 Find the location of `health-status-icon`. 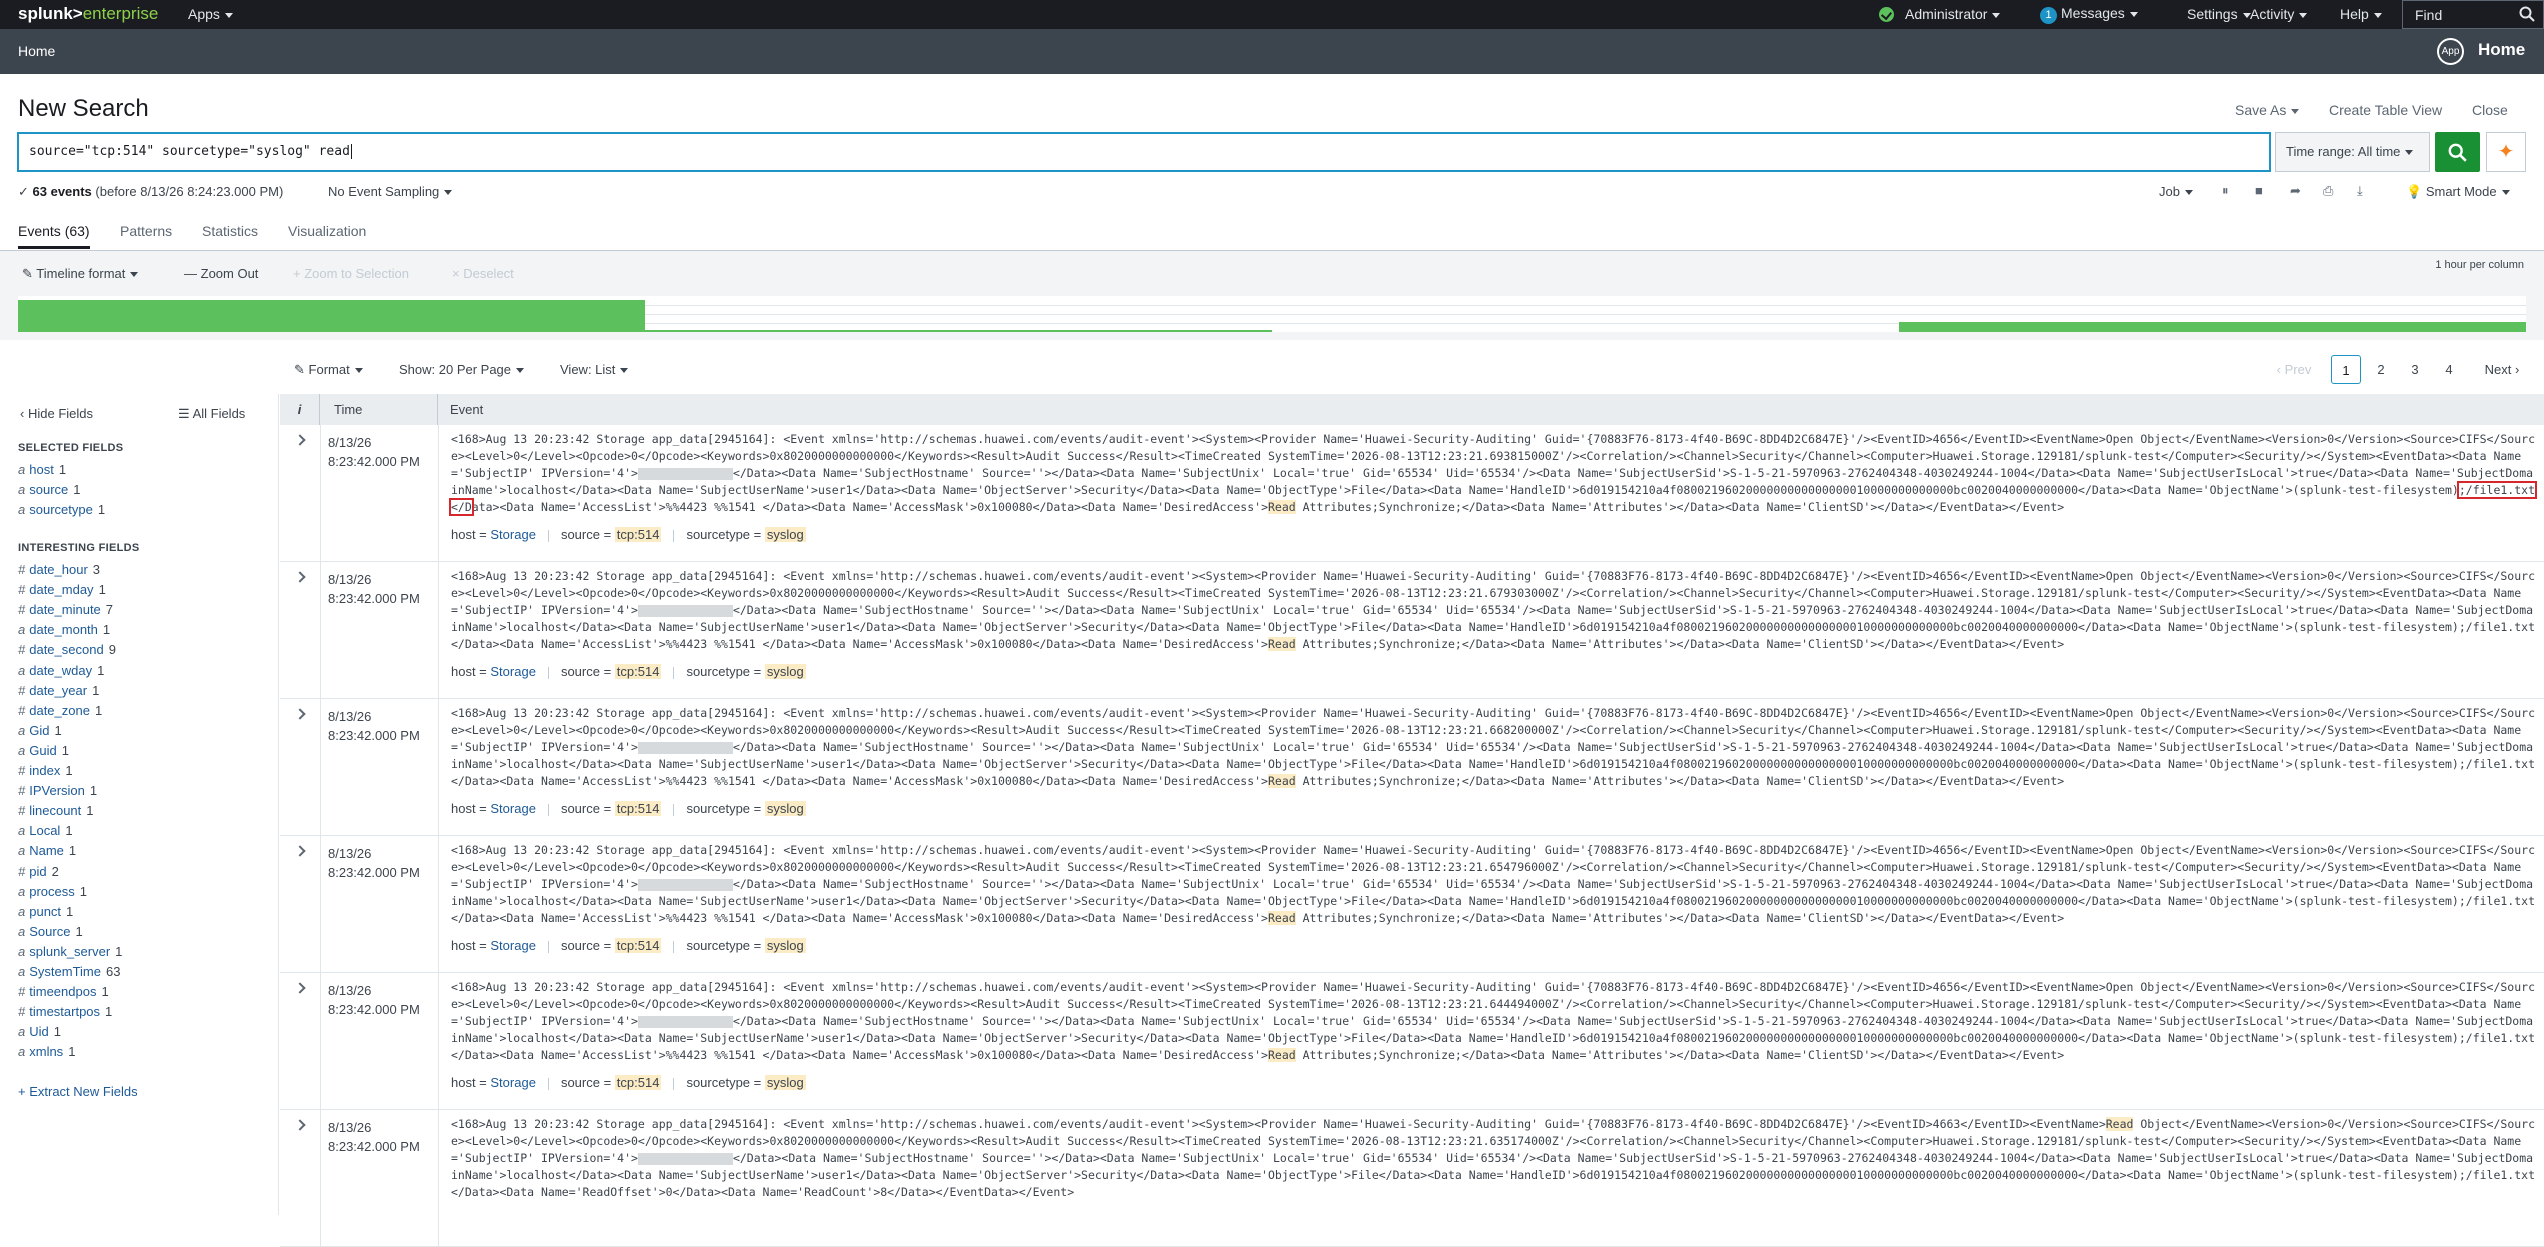

health-status-icon is located at coordinates (1886, 14).